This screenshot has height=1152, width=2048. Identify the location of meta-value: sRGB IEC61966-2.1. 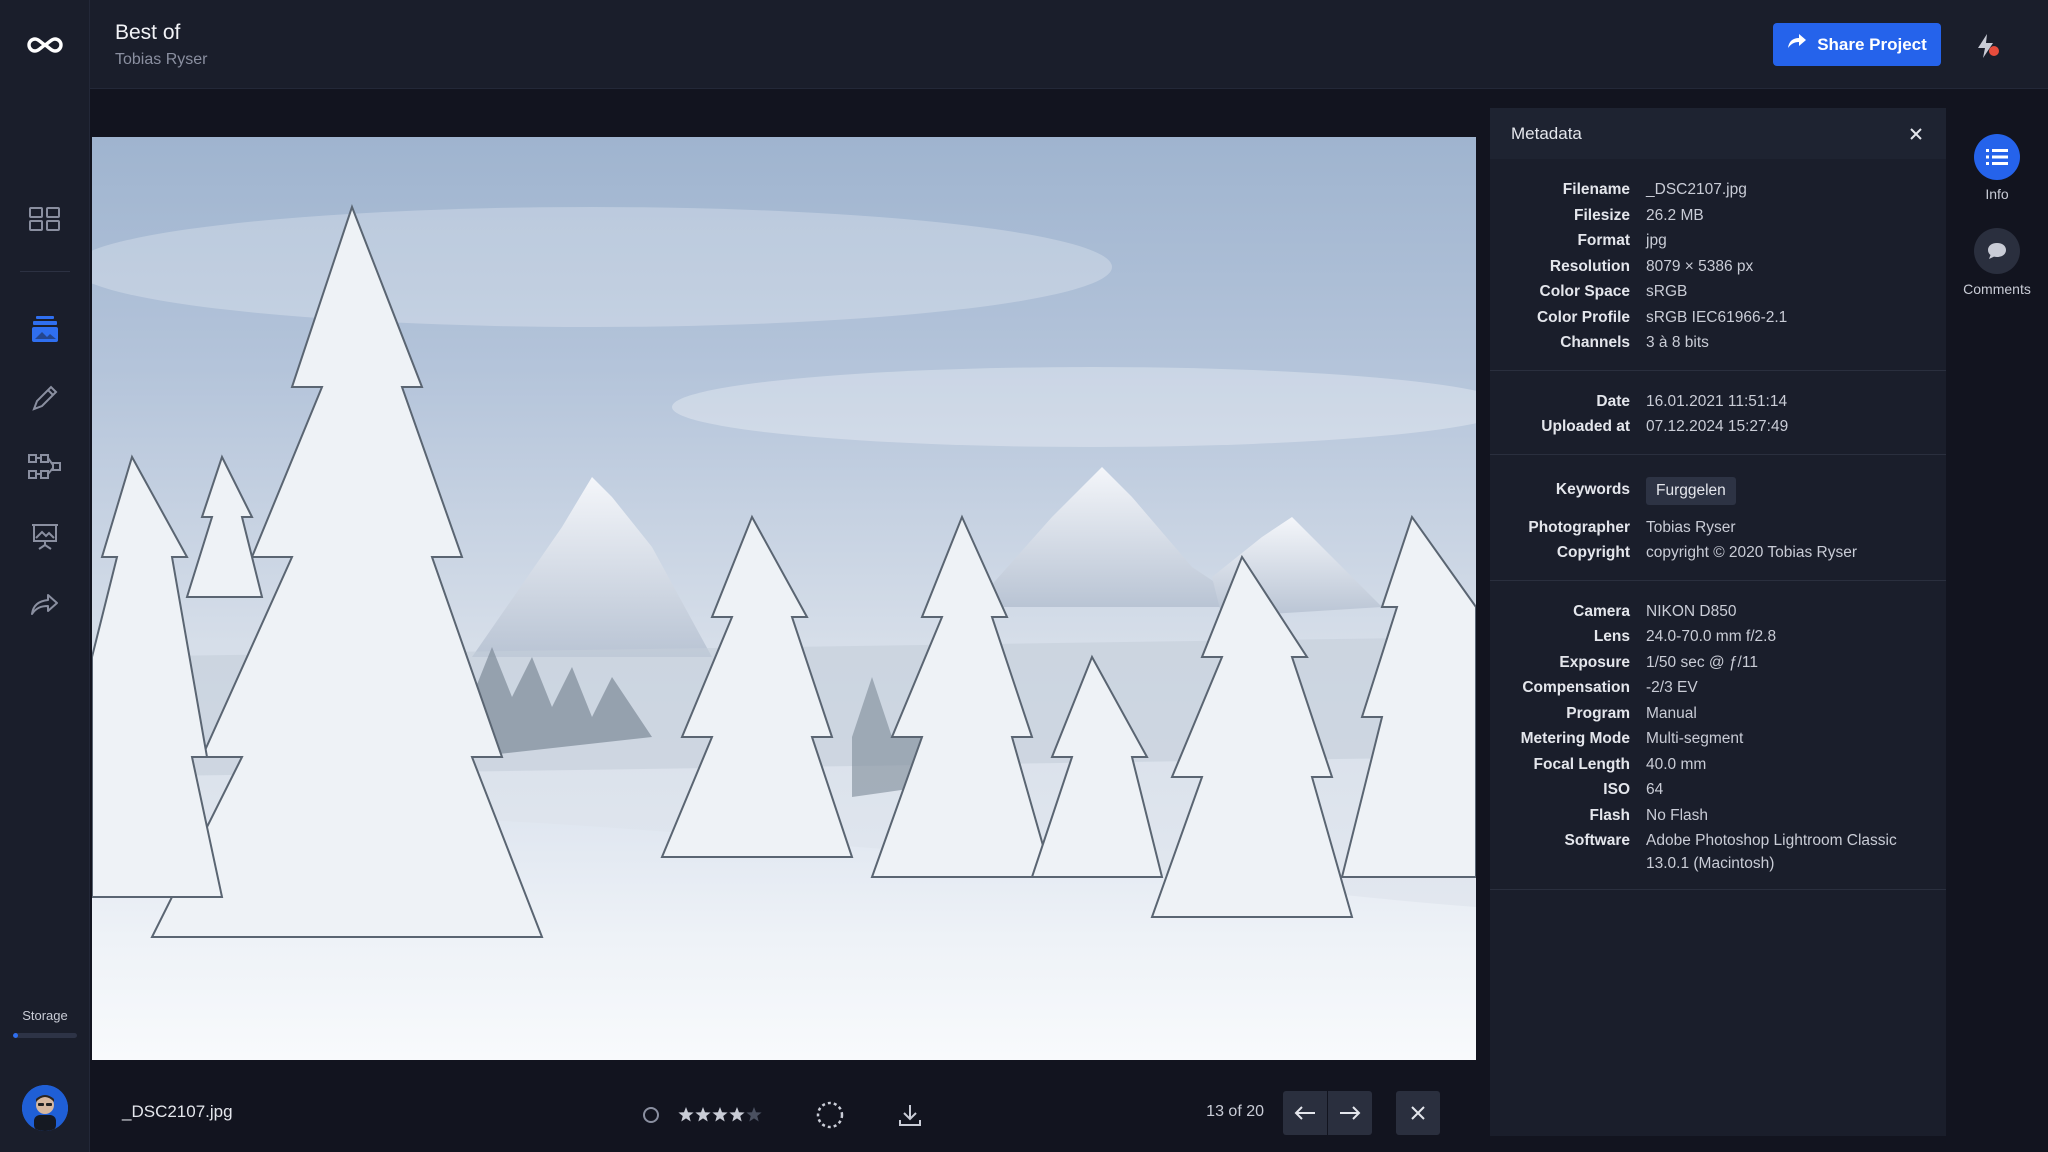
(1717, 317).